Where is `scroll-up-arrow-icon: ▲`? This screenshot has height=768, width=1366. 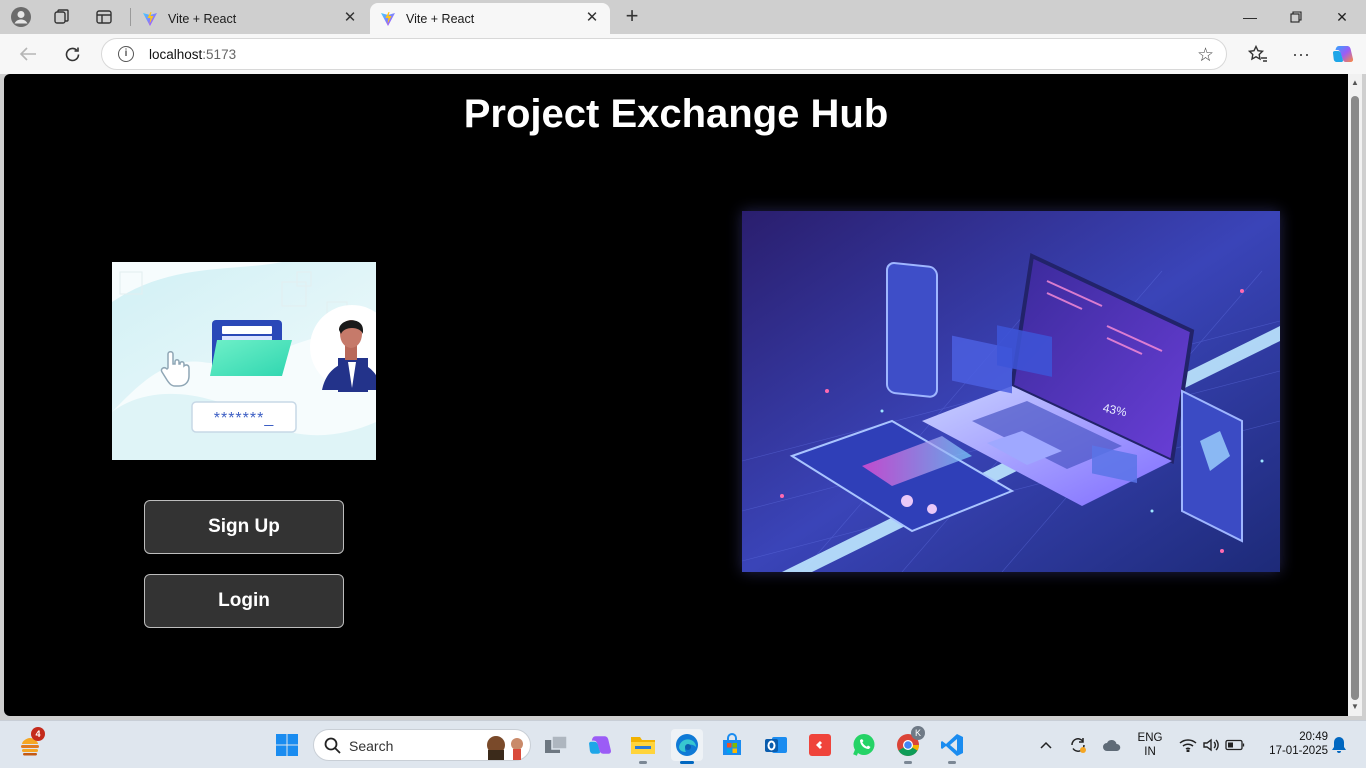 scroll-up-arrow-icon: ▲ is located at coordinates (1355, 83).